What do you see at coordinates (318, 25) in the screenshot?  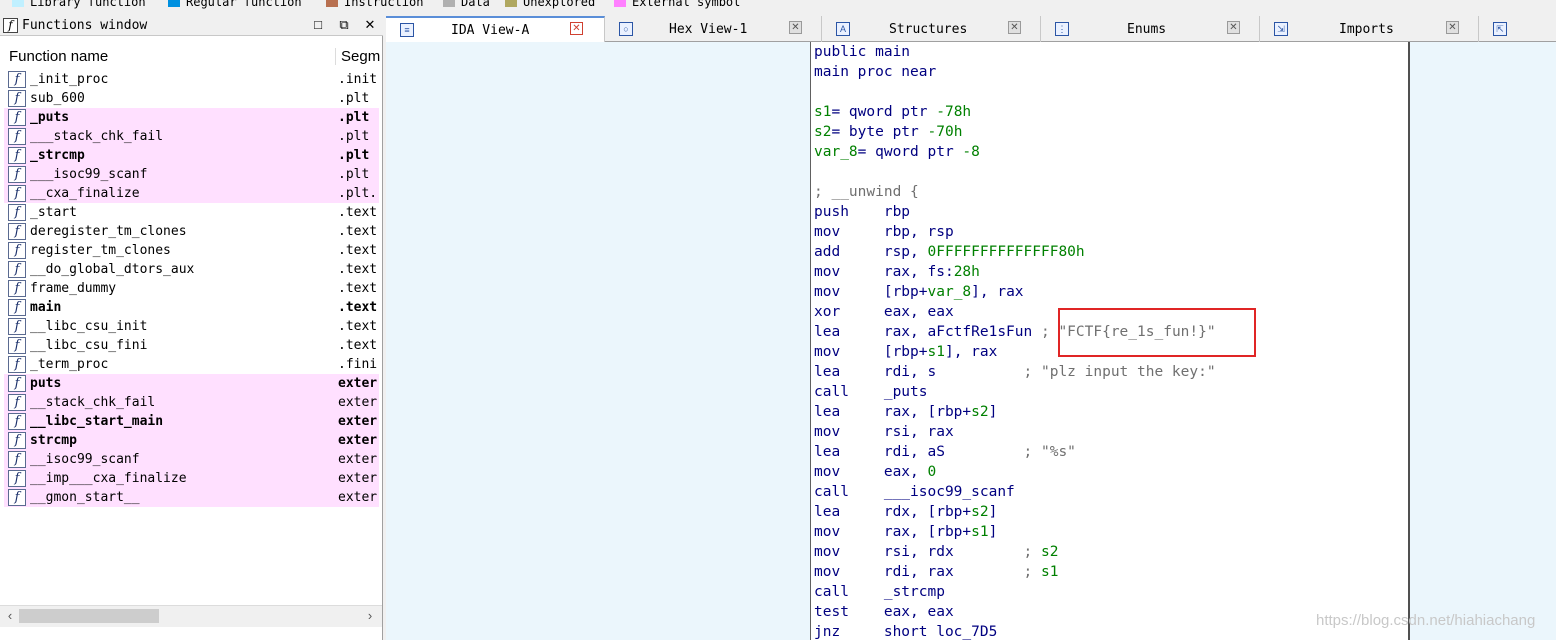 I see `restore-icon: □` at bounding box center [318, 25].